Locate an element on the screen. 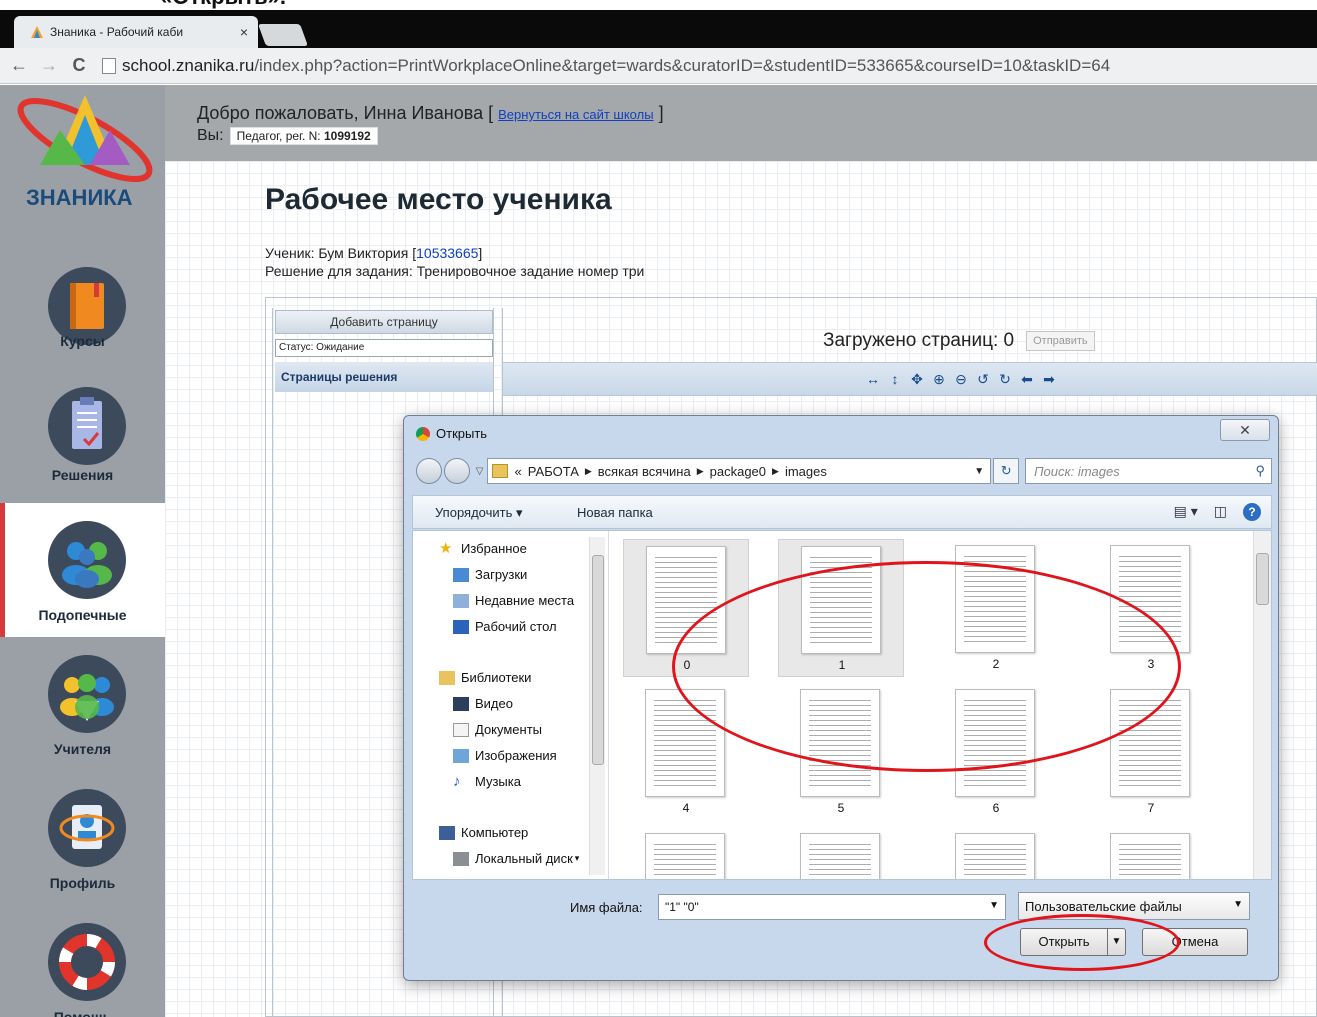  tree-item-recent: Недавние места is located at coordinates (513, 600).